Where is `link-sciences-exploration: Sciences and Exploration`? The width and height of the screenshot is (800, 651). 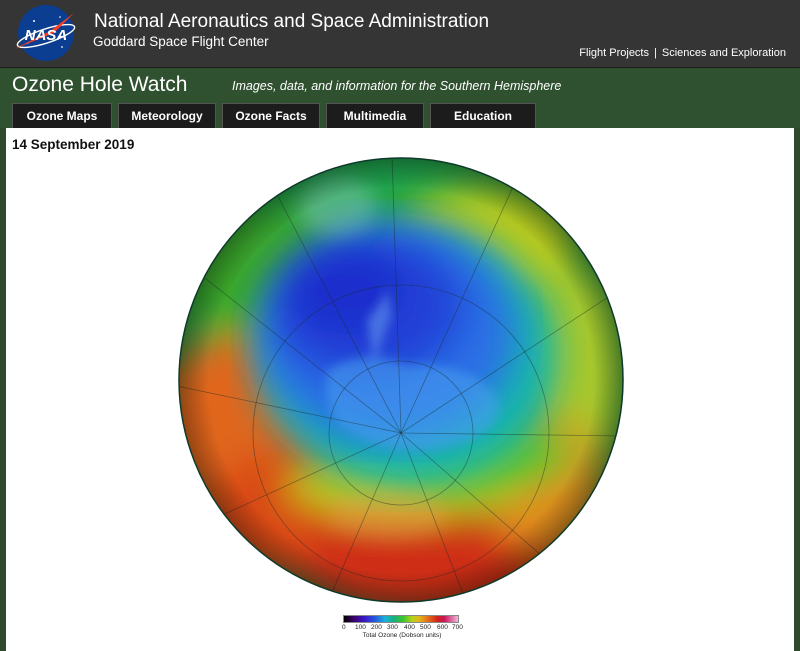 link-sciences-exploration: Sciences and Exploration is located at coordinates (724, 53).